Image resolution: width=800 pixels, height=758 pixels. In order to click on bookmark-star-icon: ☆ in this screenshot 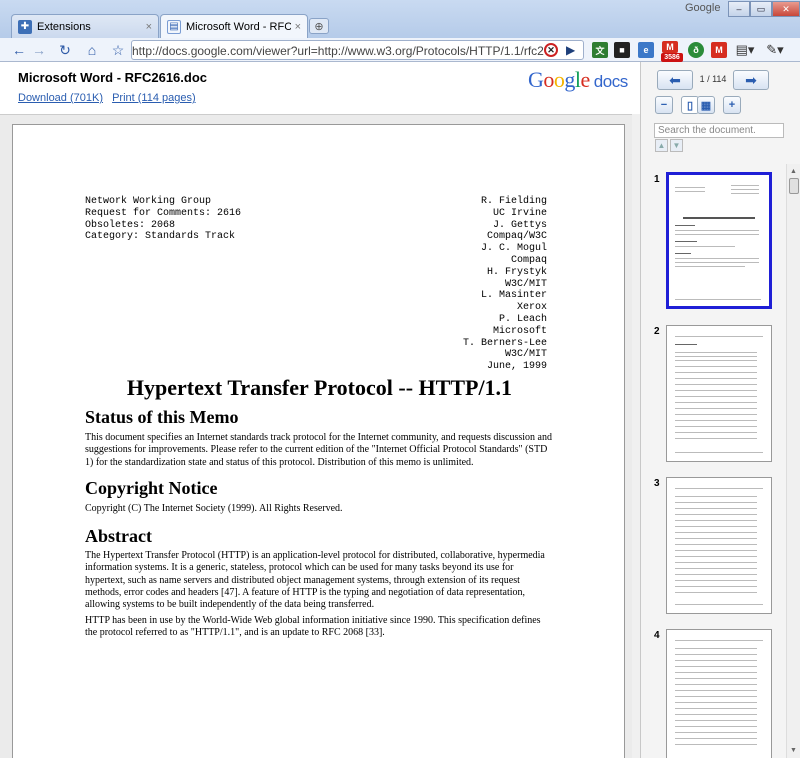, I will do `click(118, 50)`.